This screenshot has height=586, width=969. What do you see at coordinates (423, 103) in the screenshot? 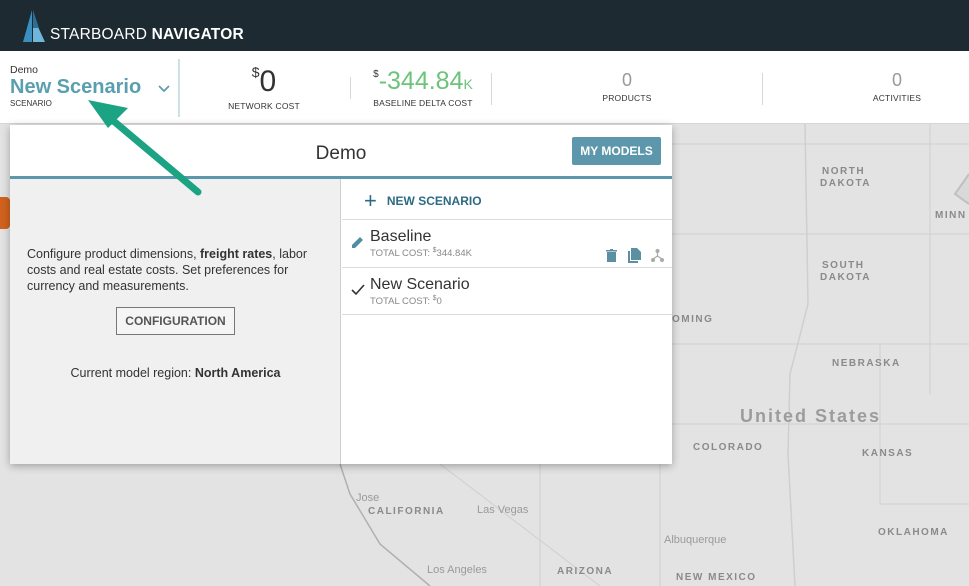
I see `baseline-delta-label: BASELINE DELTA COST` at bounding box center [423, 103].